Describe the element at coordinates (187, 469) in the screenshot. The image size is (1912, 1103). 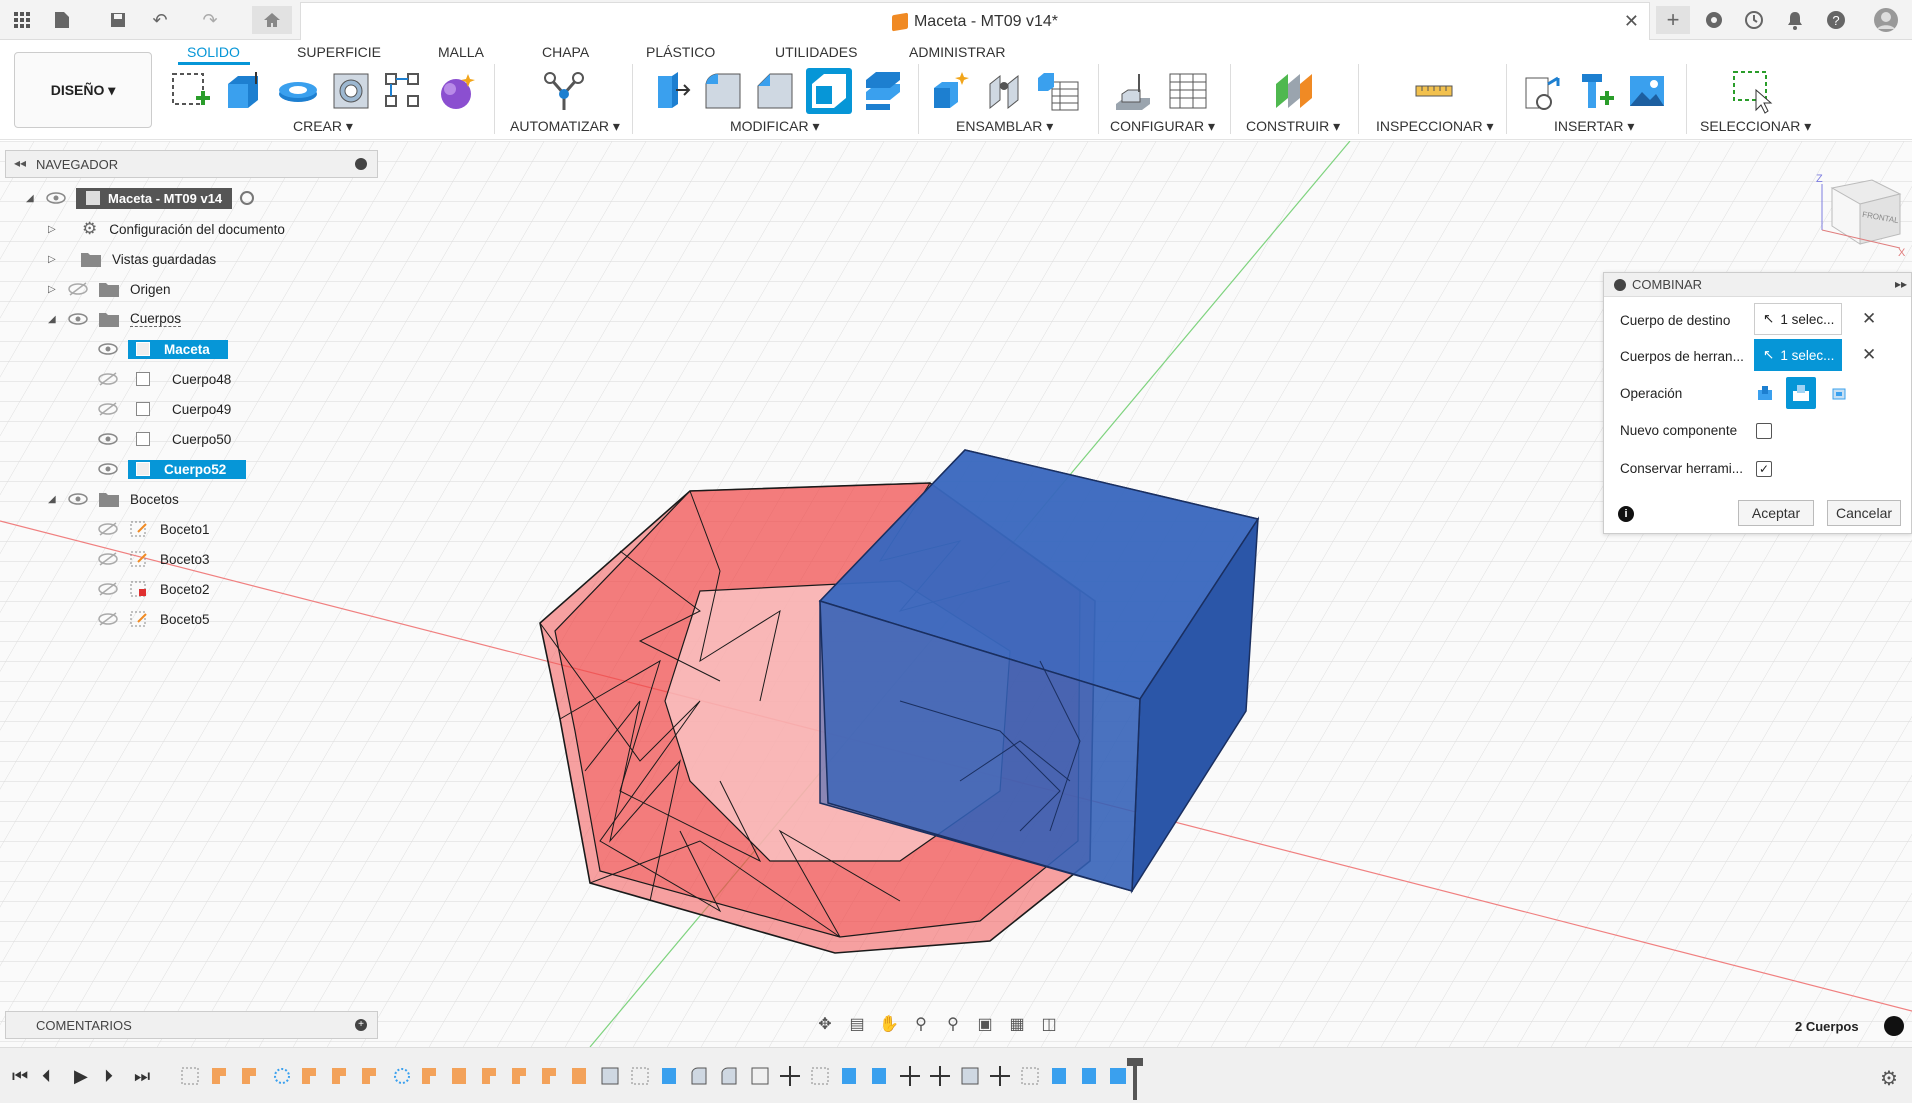
I see `body-52-selected: Cuerpo52` at that location.